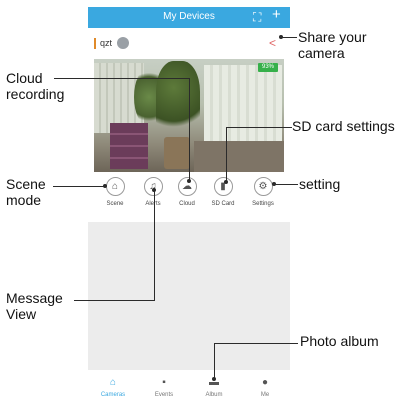 The image size is (410, 404). Describe the element at coordinates (214, 379) in the screenshot. I see `callout-dot-photo` at that location.